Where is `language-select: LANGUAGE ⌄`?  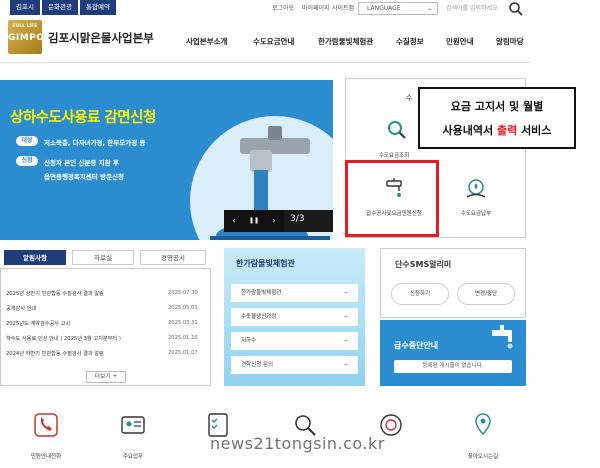 language-select: LANGUAGE ⌄ is located at coordinates (398, 8).